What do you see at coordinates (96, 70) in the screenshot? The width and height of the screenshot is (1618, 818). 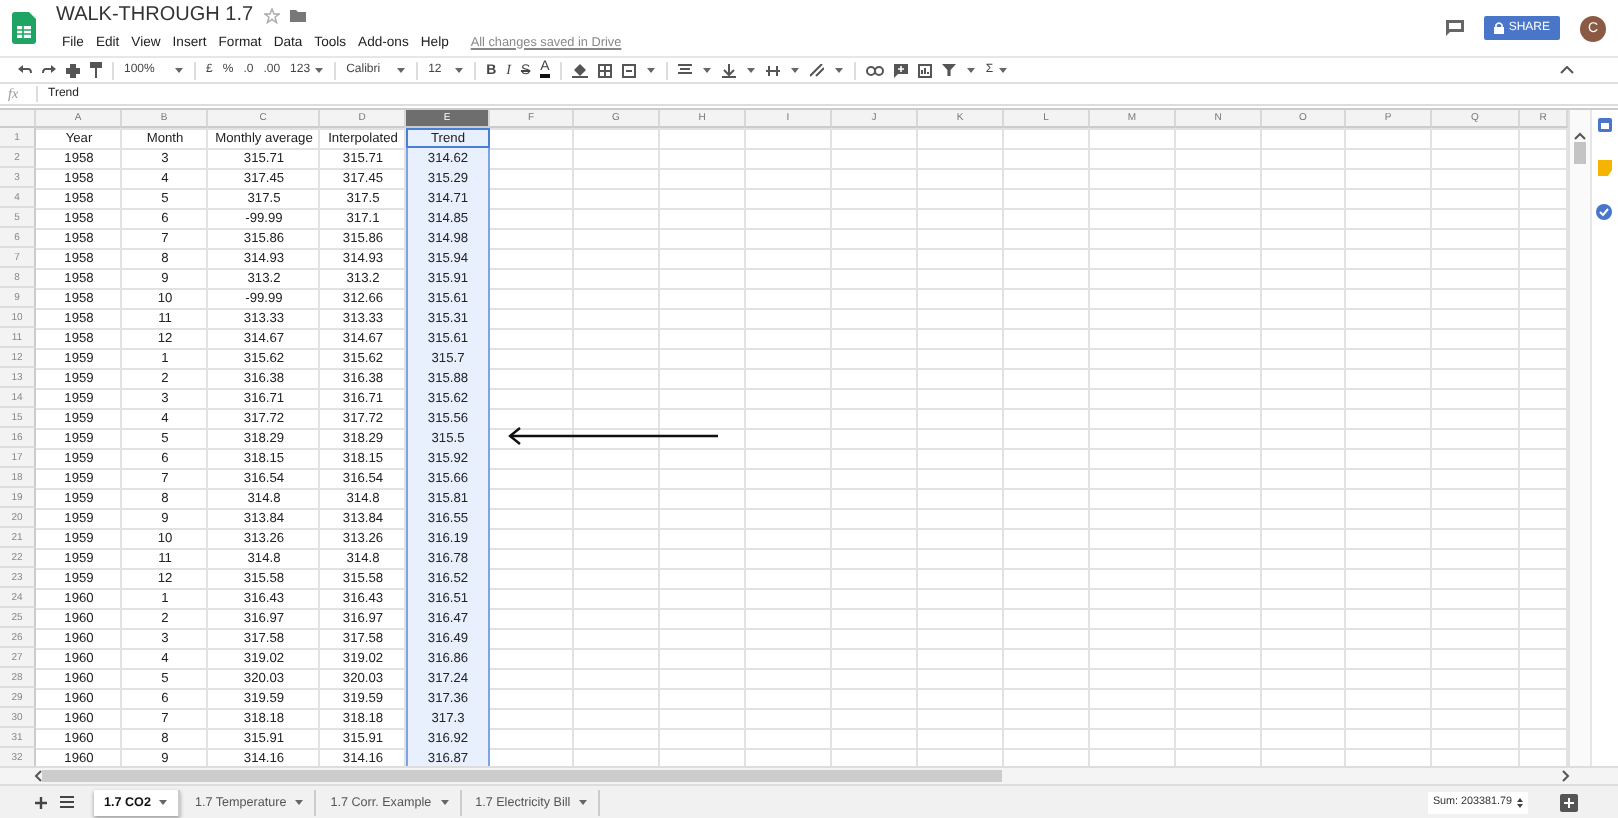 I see `paint-format-icon` at bounding box center [96, 70].